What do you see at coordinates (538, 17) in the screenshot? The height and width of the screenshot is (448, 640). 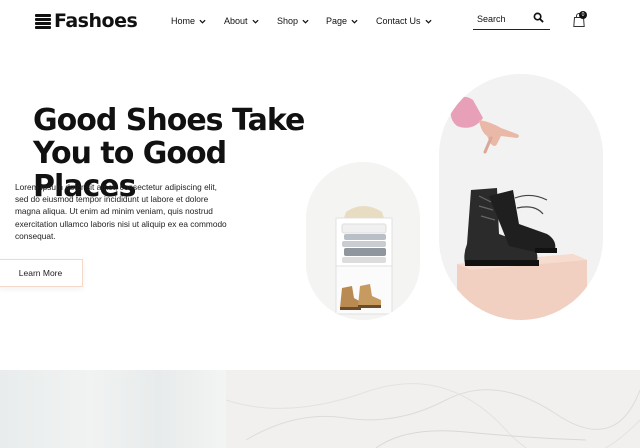 I see `search-icon` at bounding box center [538, 17].